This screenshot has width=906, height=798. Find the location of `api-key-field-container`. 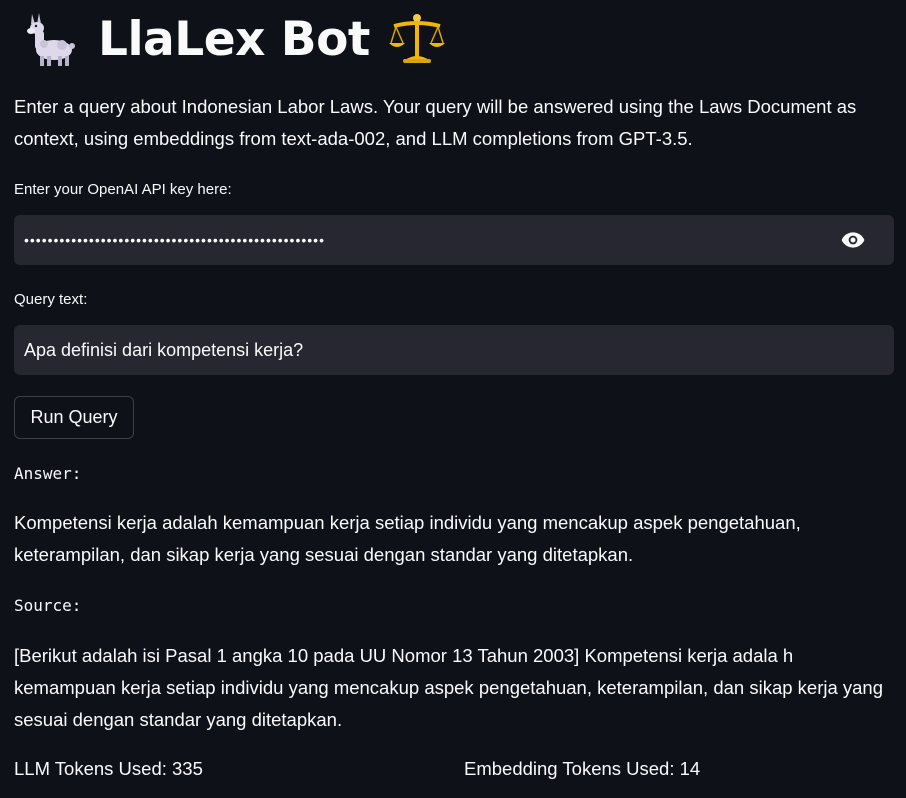

api-key-field-container is located at coordinates (454, 240).